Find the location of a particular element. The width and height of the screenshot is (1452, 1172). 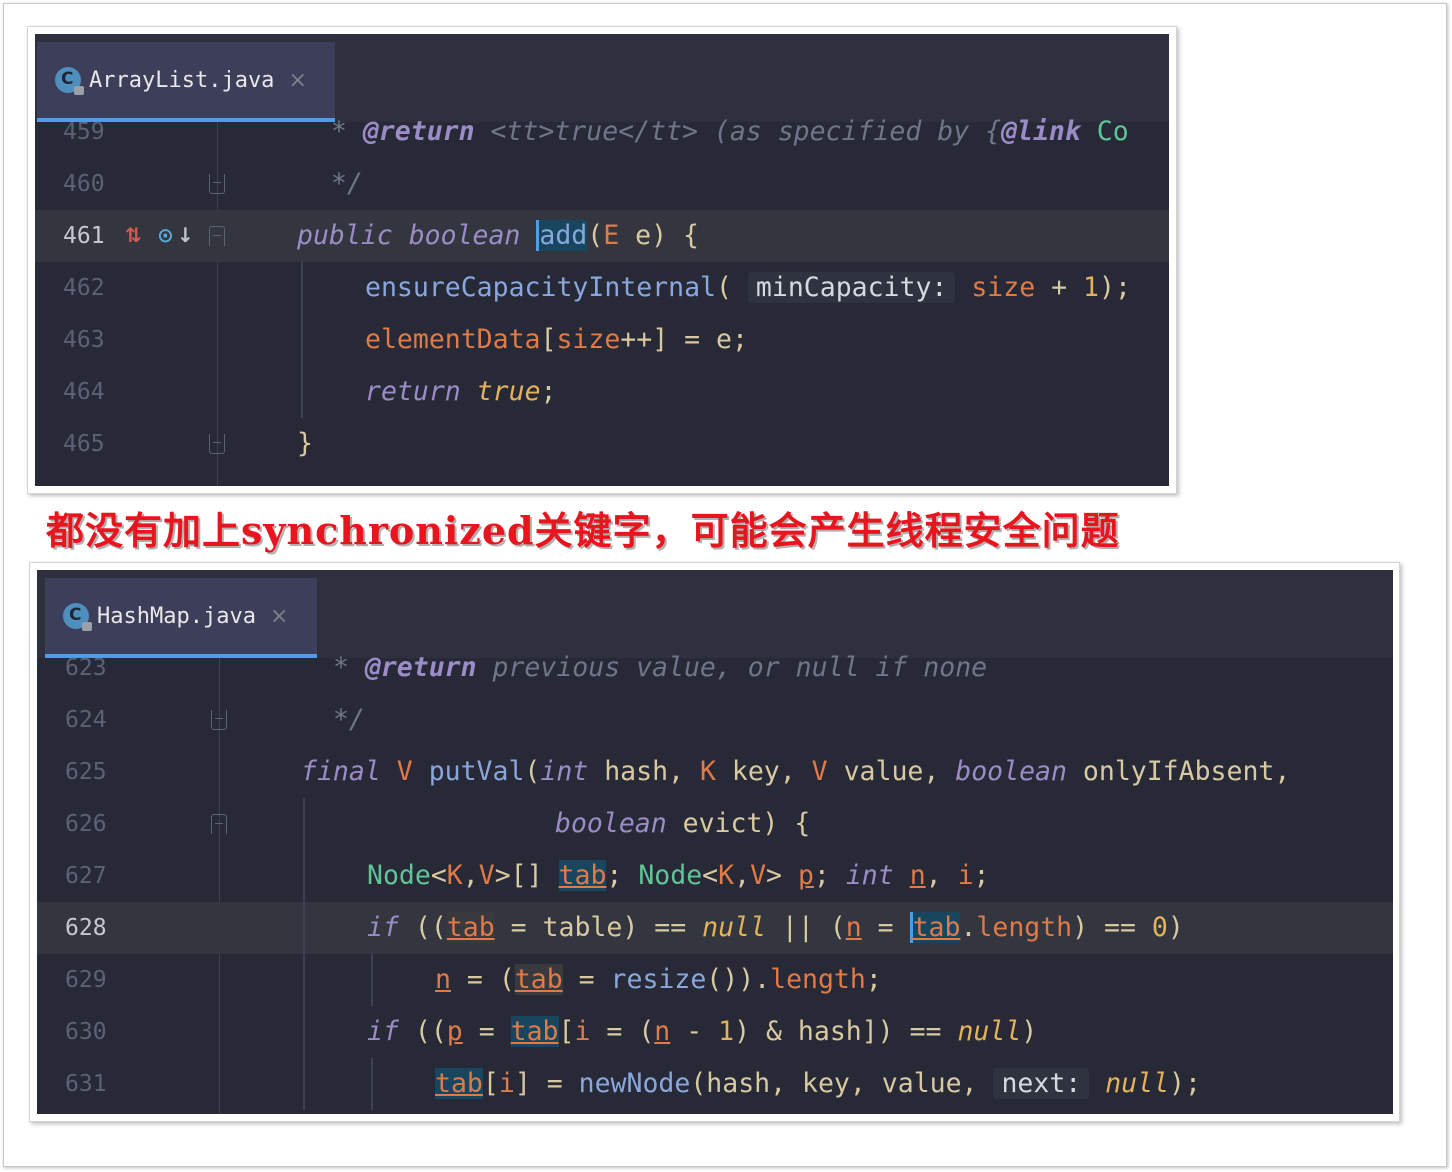

code-line: 465} is located at coordinates (602, 444).